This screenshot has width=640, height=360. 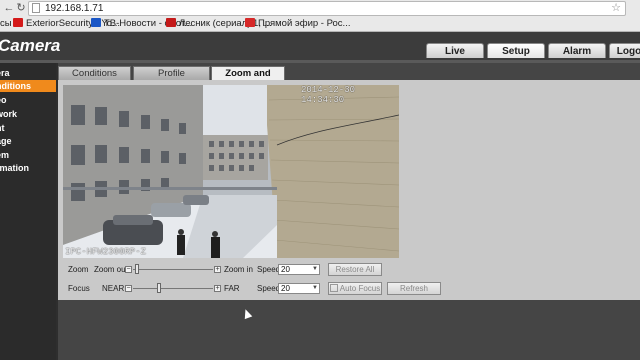 What do you see at coordinates (94, 73) in the screenshot?
I see `subtab-conditions: Conditions` at bounding box center [94, 73].